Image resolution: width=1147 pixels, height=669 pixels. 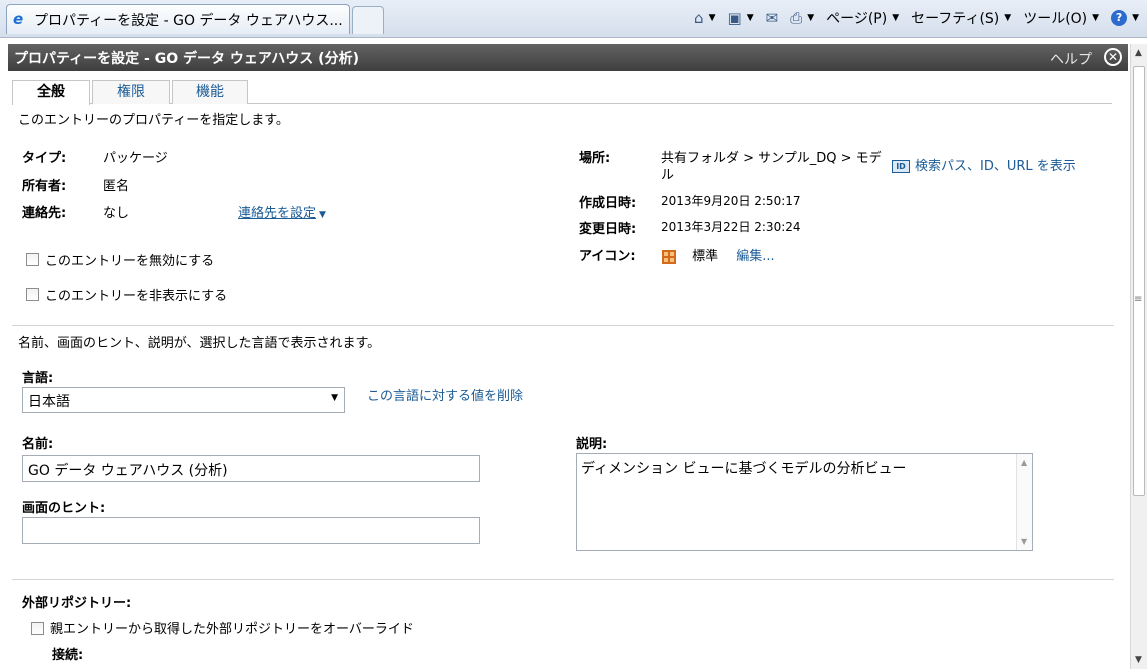 I want to click on icon-label: アイコン:, so click(x=607, y=256).